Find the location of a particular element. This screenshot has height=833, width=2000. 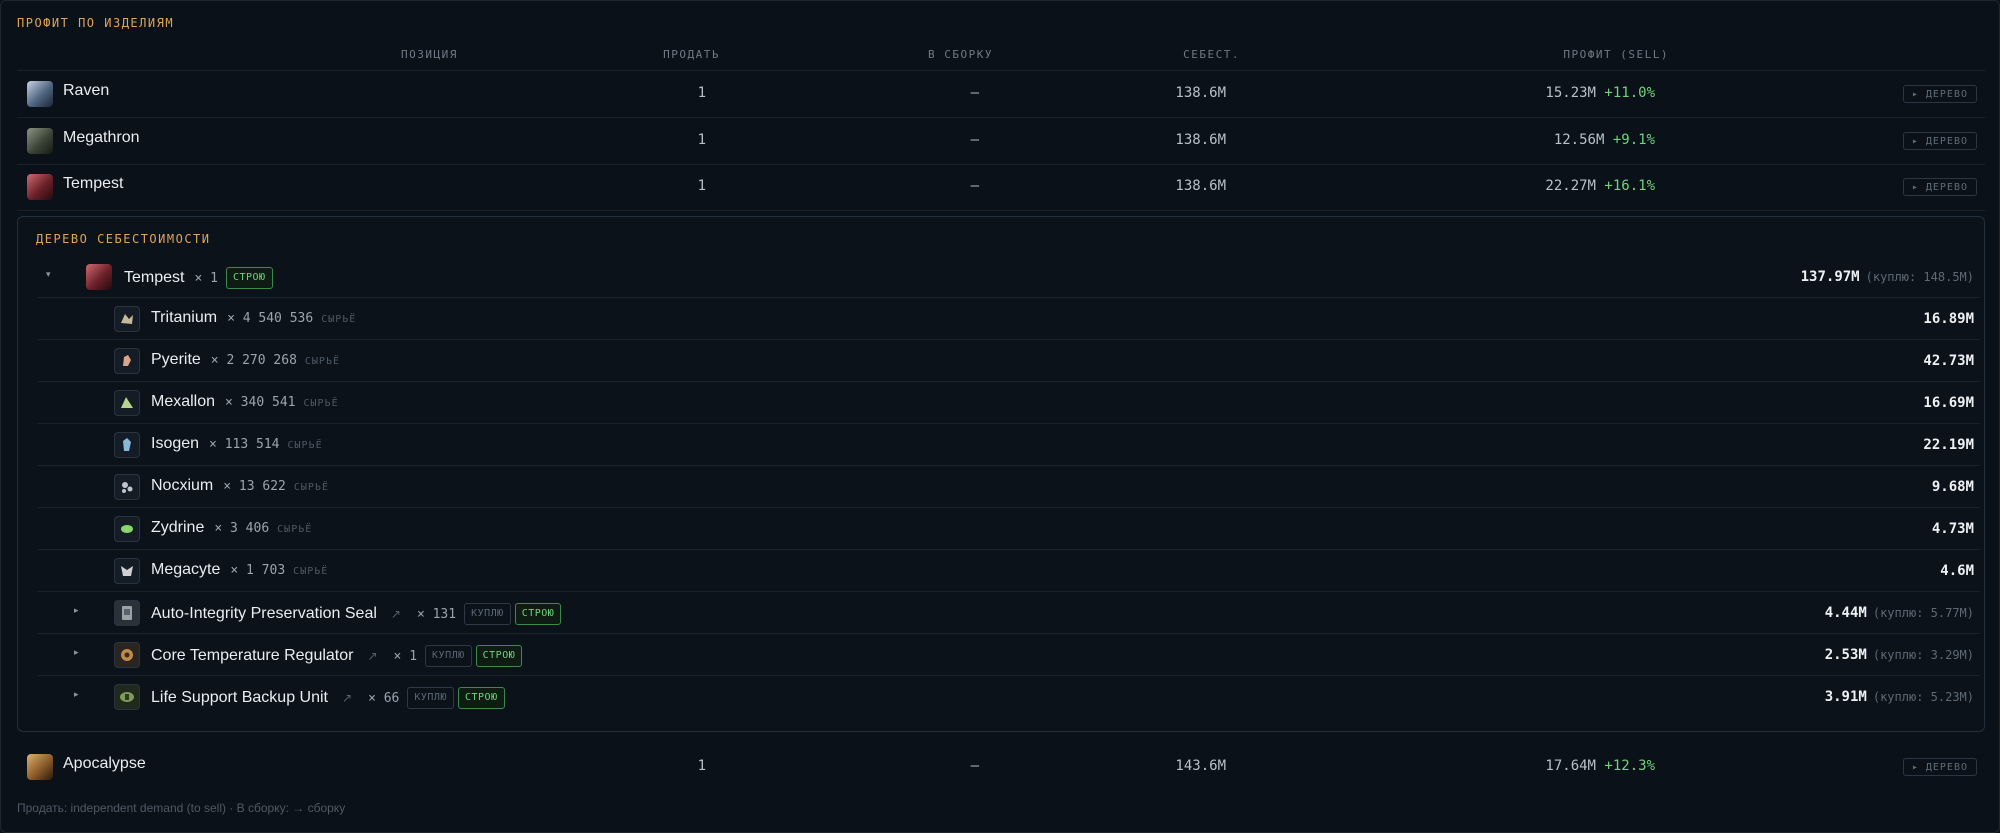

backup-unit-component-icon is located at coordinates (127, 697).